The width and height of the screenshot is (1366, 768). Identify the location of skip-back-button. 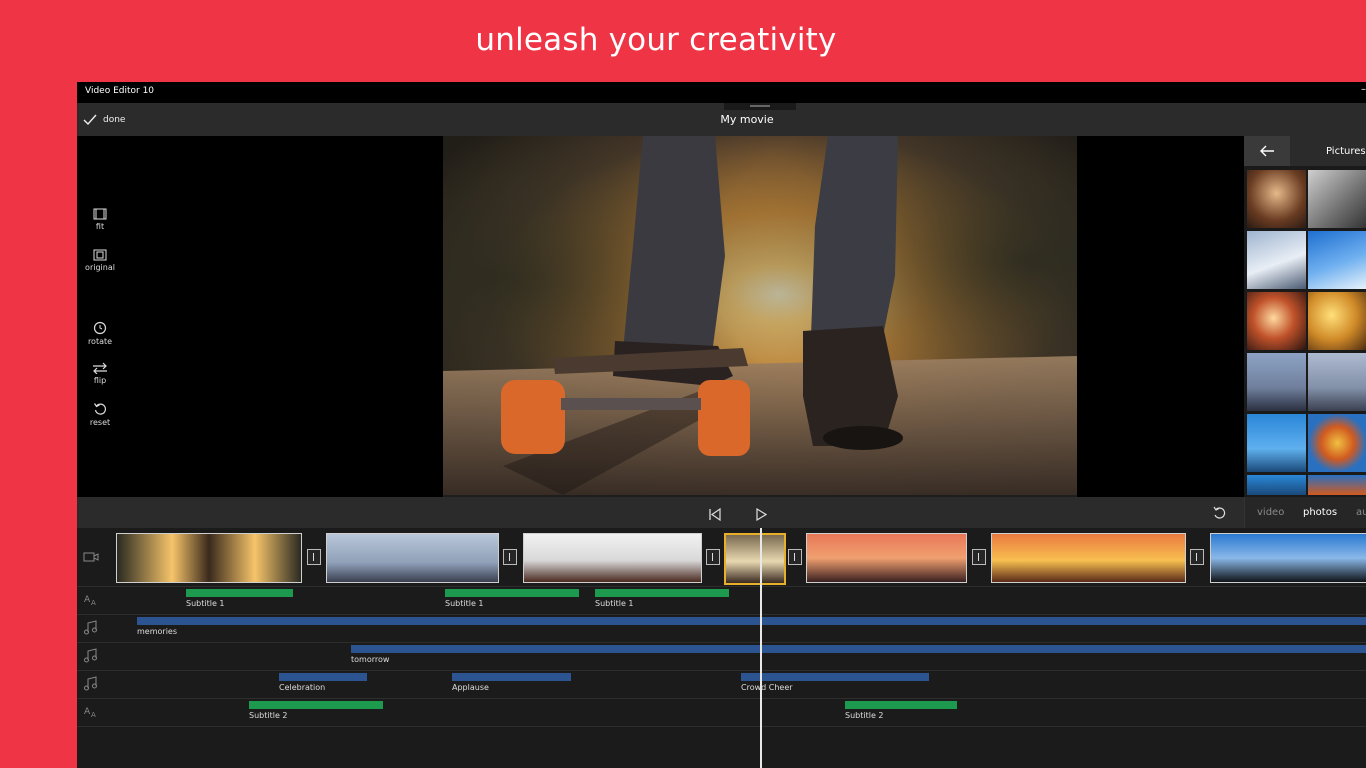
(714, 515).